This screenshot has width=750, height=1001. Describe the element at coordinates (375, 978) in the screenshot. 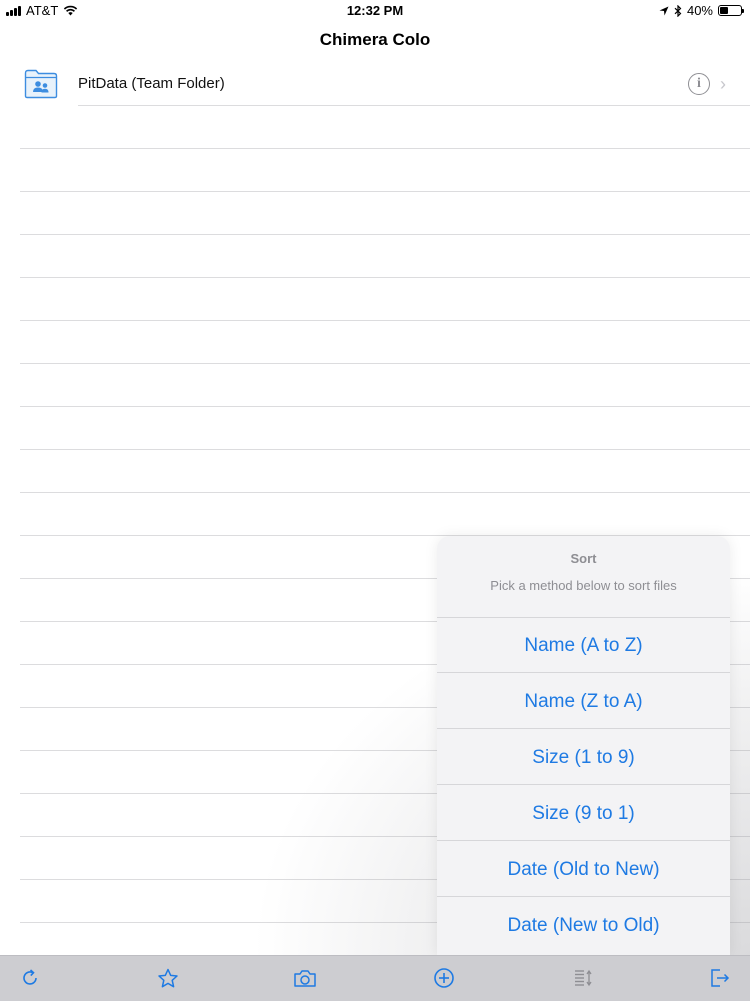

I see `bottom-toolbar` at that location.